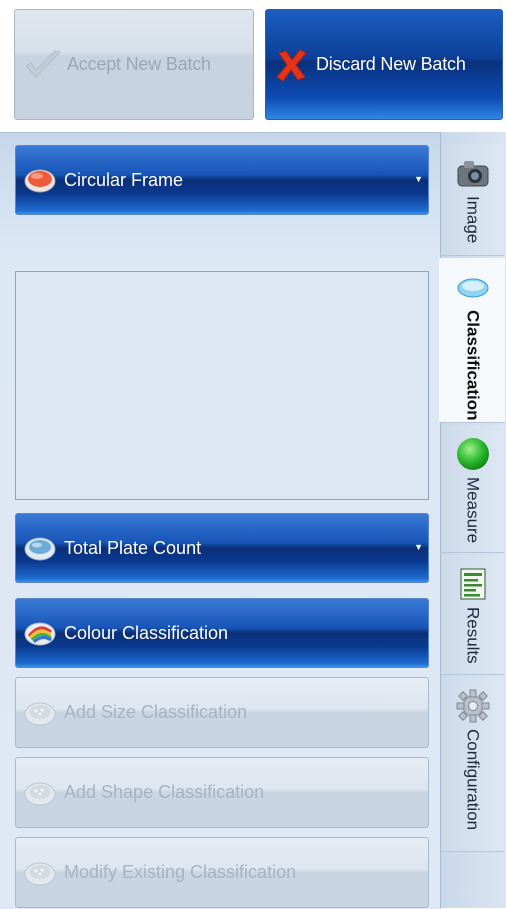 The image size is (506, 909). Describe the element at coordinates (40, 180) in the screenshot. I see `red-circle-icon` at that location.